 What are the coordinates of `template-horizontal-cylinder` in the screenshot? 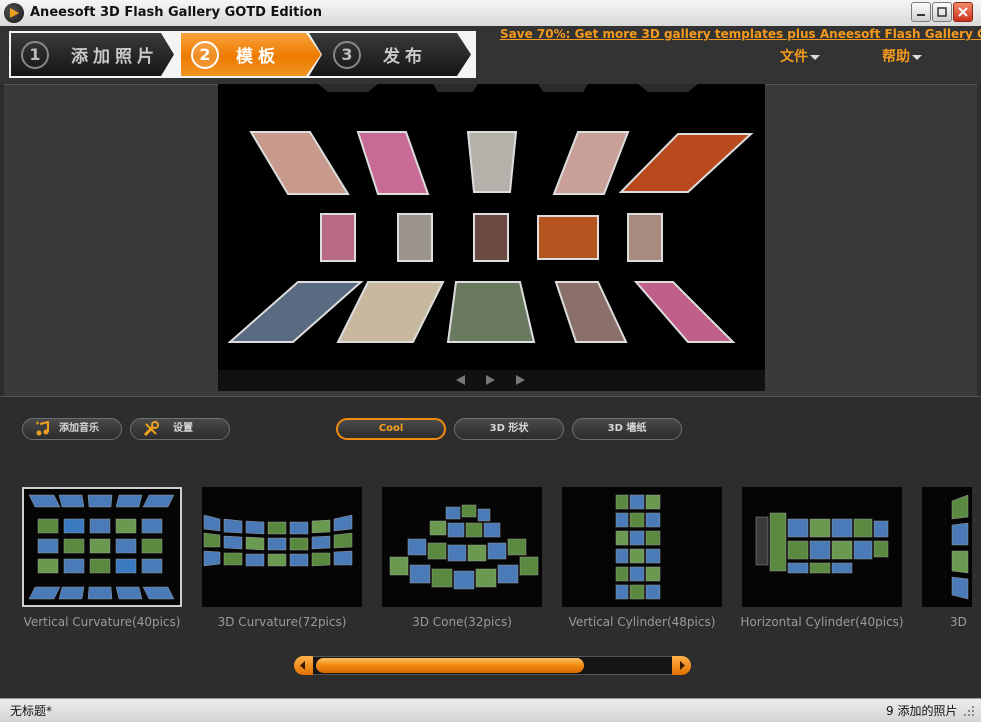 It's located at (822, 547).